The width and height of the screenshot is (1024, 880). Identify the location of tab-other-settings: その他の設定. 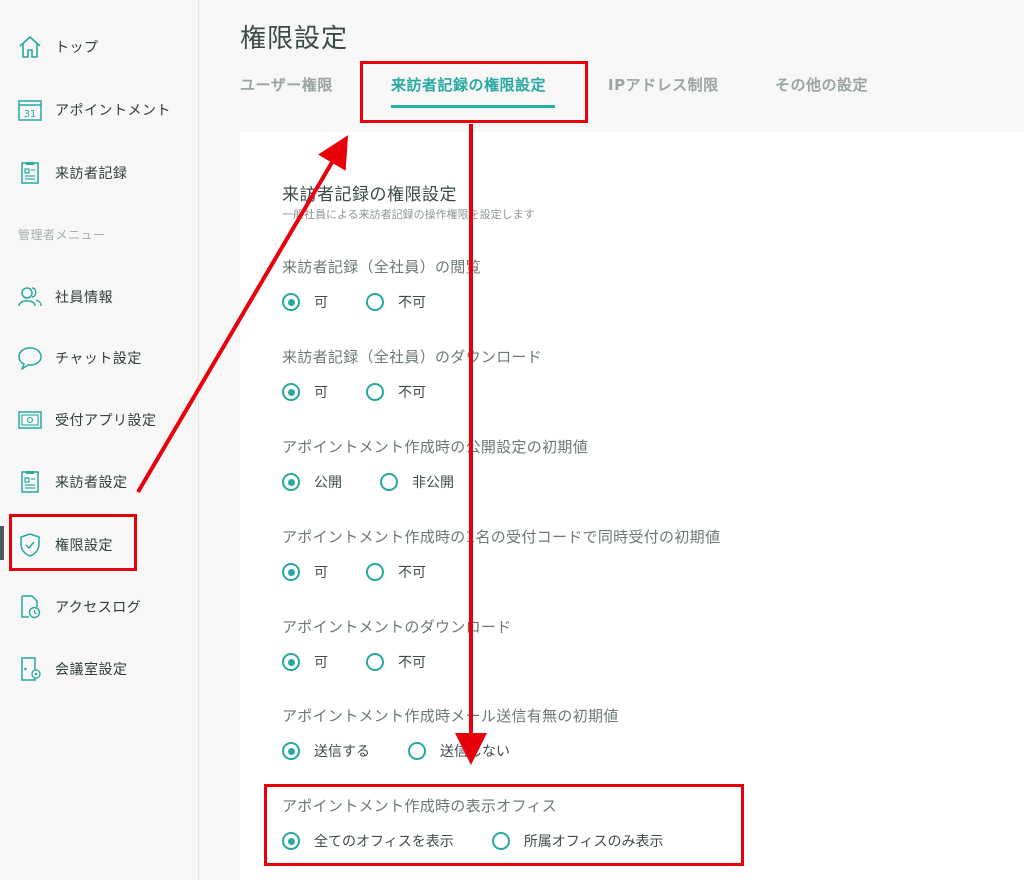
(821, 84).